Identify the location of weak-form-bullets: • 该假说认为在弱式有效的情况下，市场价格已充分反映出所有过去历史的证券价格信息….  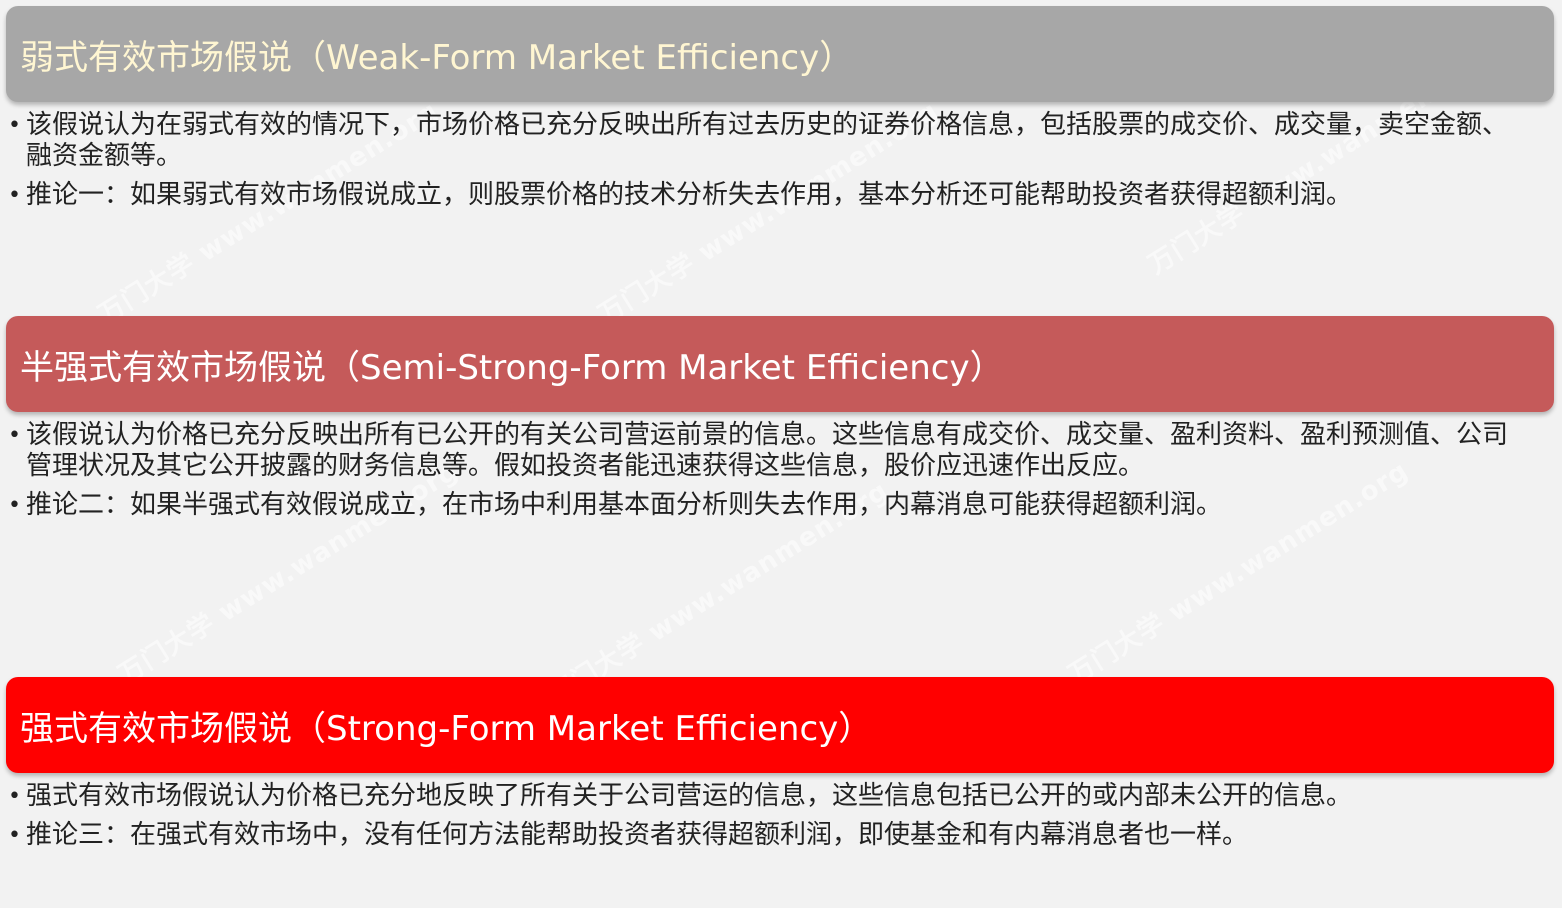
(768, 164).